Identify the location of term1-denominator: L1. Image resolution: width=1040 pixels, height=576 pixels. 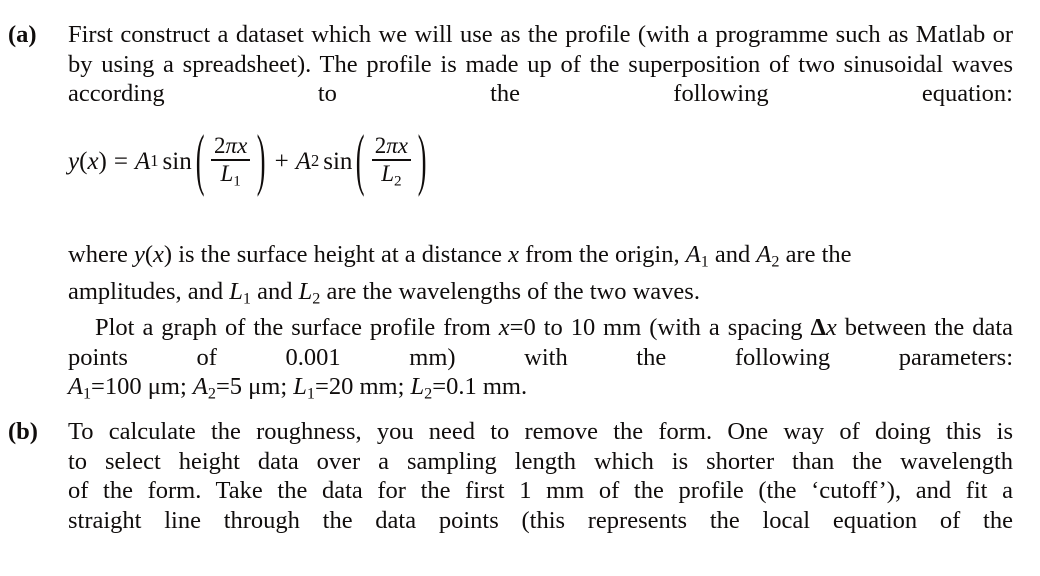
(230, 175).